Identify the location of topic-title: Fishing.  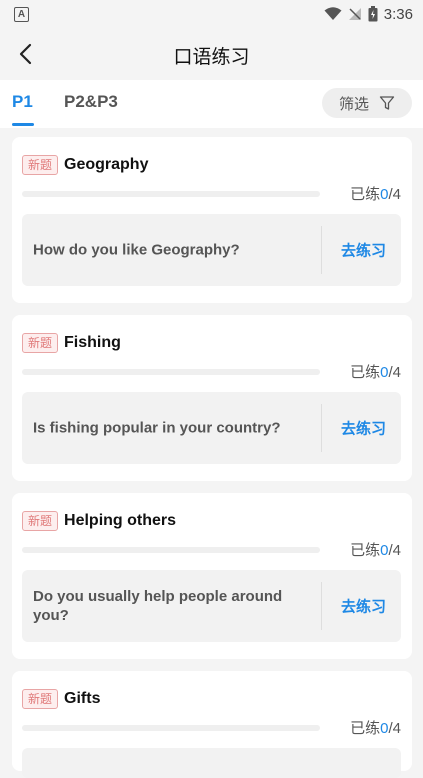
(92, 342).